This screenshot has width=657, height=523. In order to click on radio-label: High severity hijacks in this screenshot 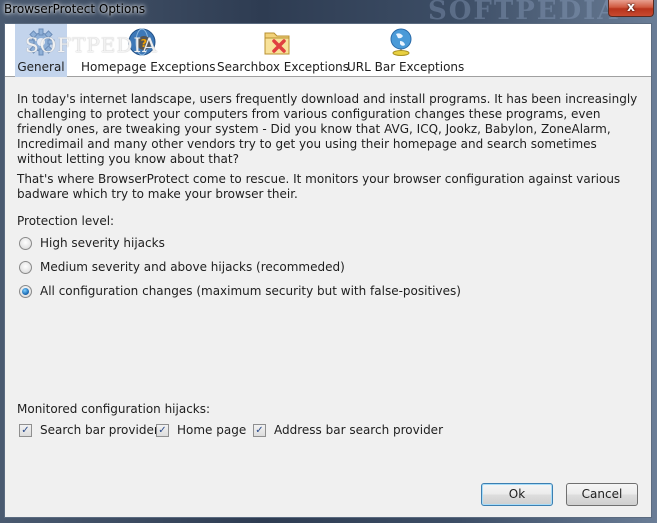, I will do `click(102, 243)`.